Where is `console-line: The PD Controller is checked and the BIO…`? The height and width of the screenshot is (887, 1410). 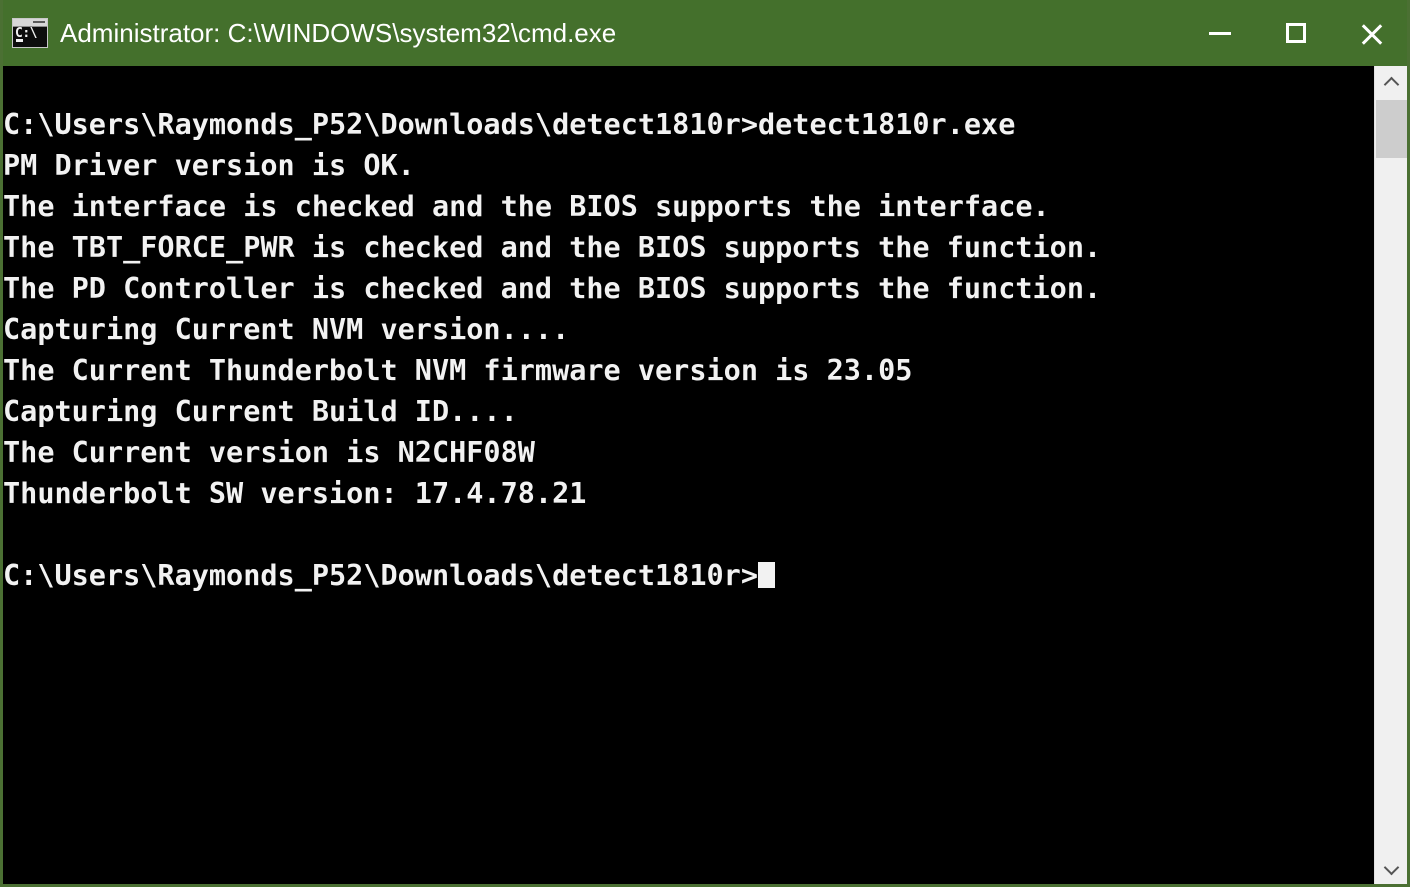 console-line: The PD Controller is checked and the BIO… is located at coordinates (552, 288).